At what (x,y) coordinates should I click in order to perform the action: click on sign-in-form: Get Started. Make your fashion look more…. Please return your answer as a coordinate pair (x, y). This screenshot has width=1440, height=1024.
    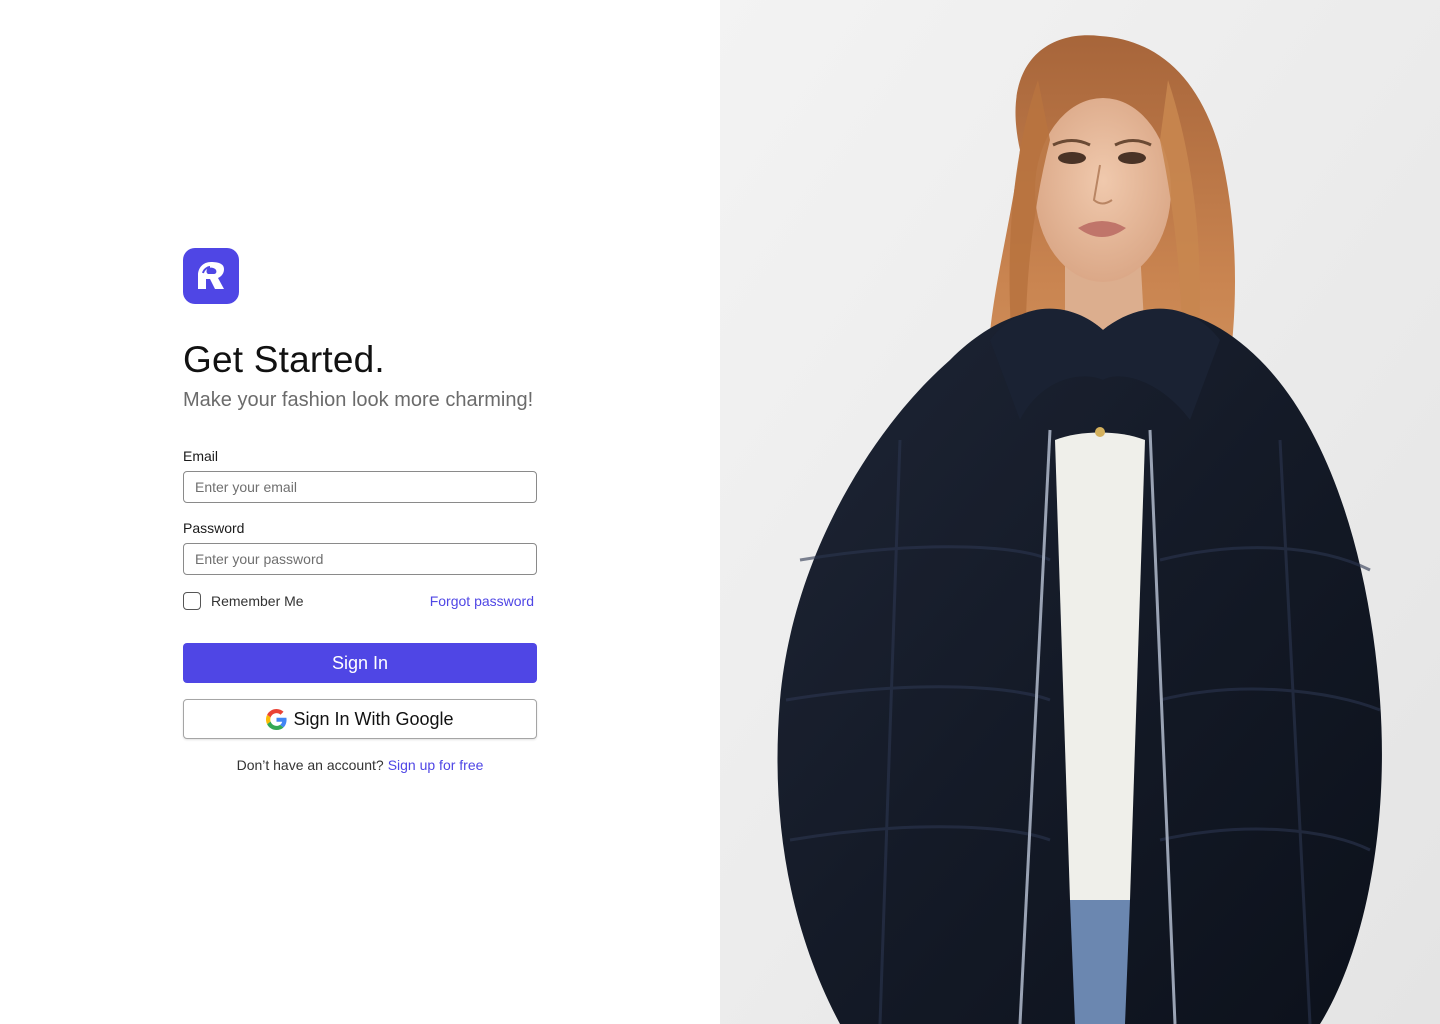
    Looking at the image, I should click on (360, 510).